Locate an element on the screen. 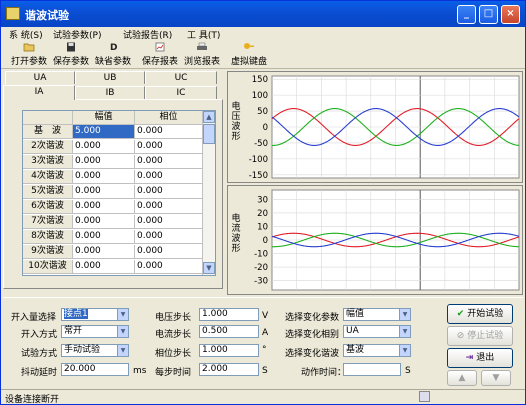  svg-text: D is located at coordinates (113, 47).